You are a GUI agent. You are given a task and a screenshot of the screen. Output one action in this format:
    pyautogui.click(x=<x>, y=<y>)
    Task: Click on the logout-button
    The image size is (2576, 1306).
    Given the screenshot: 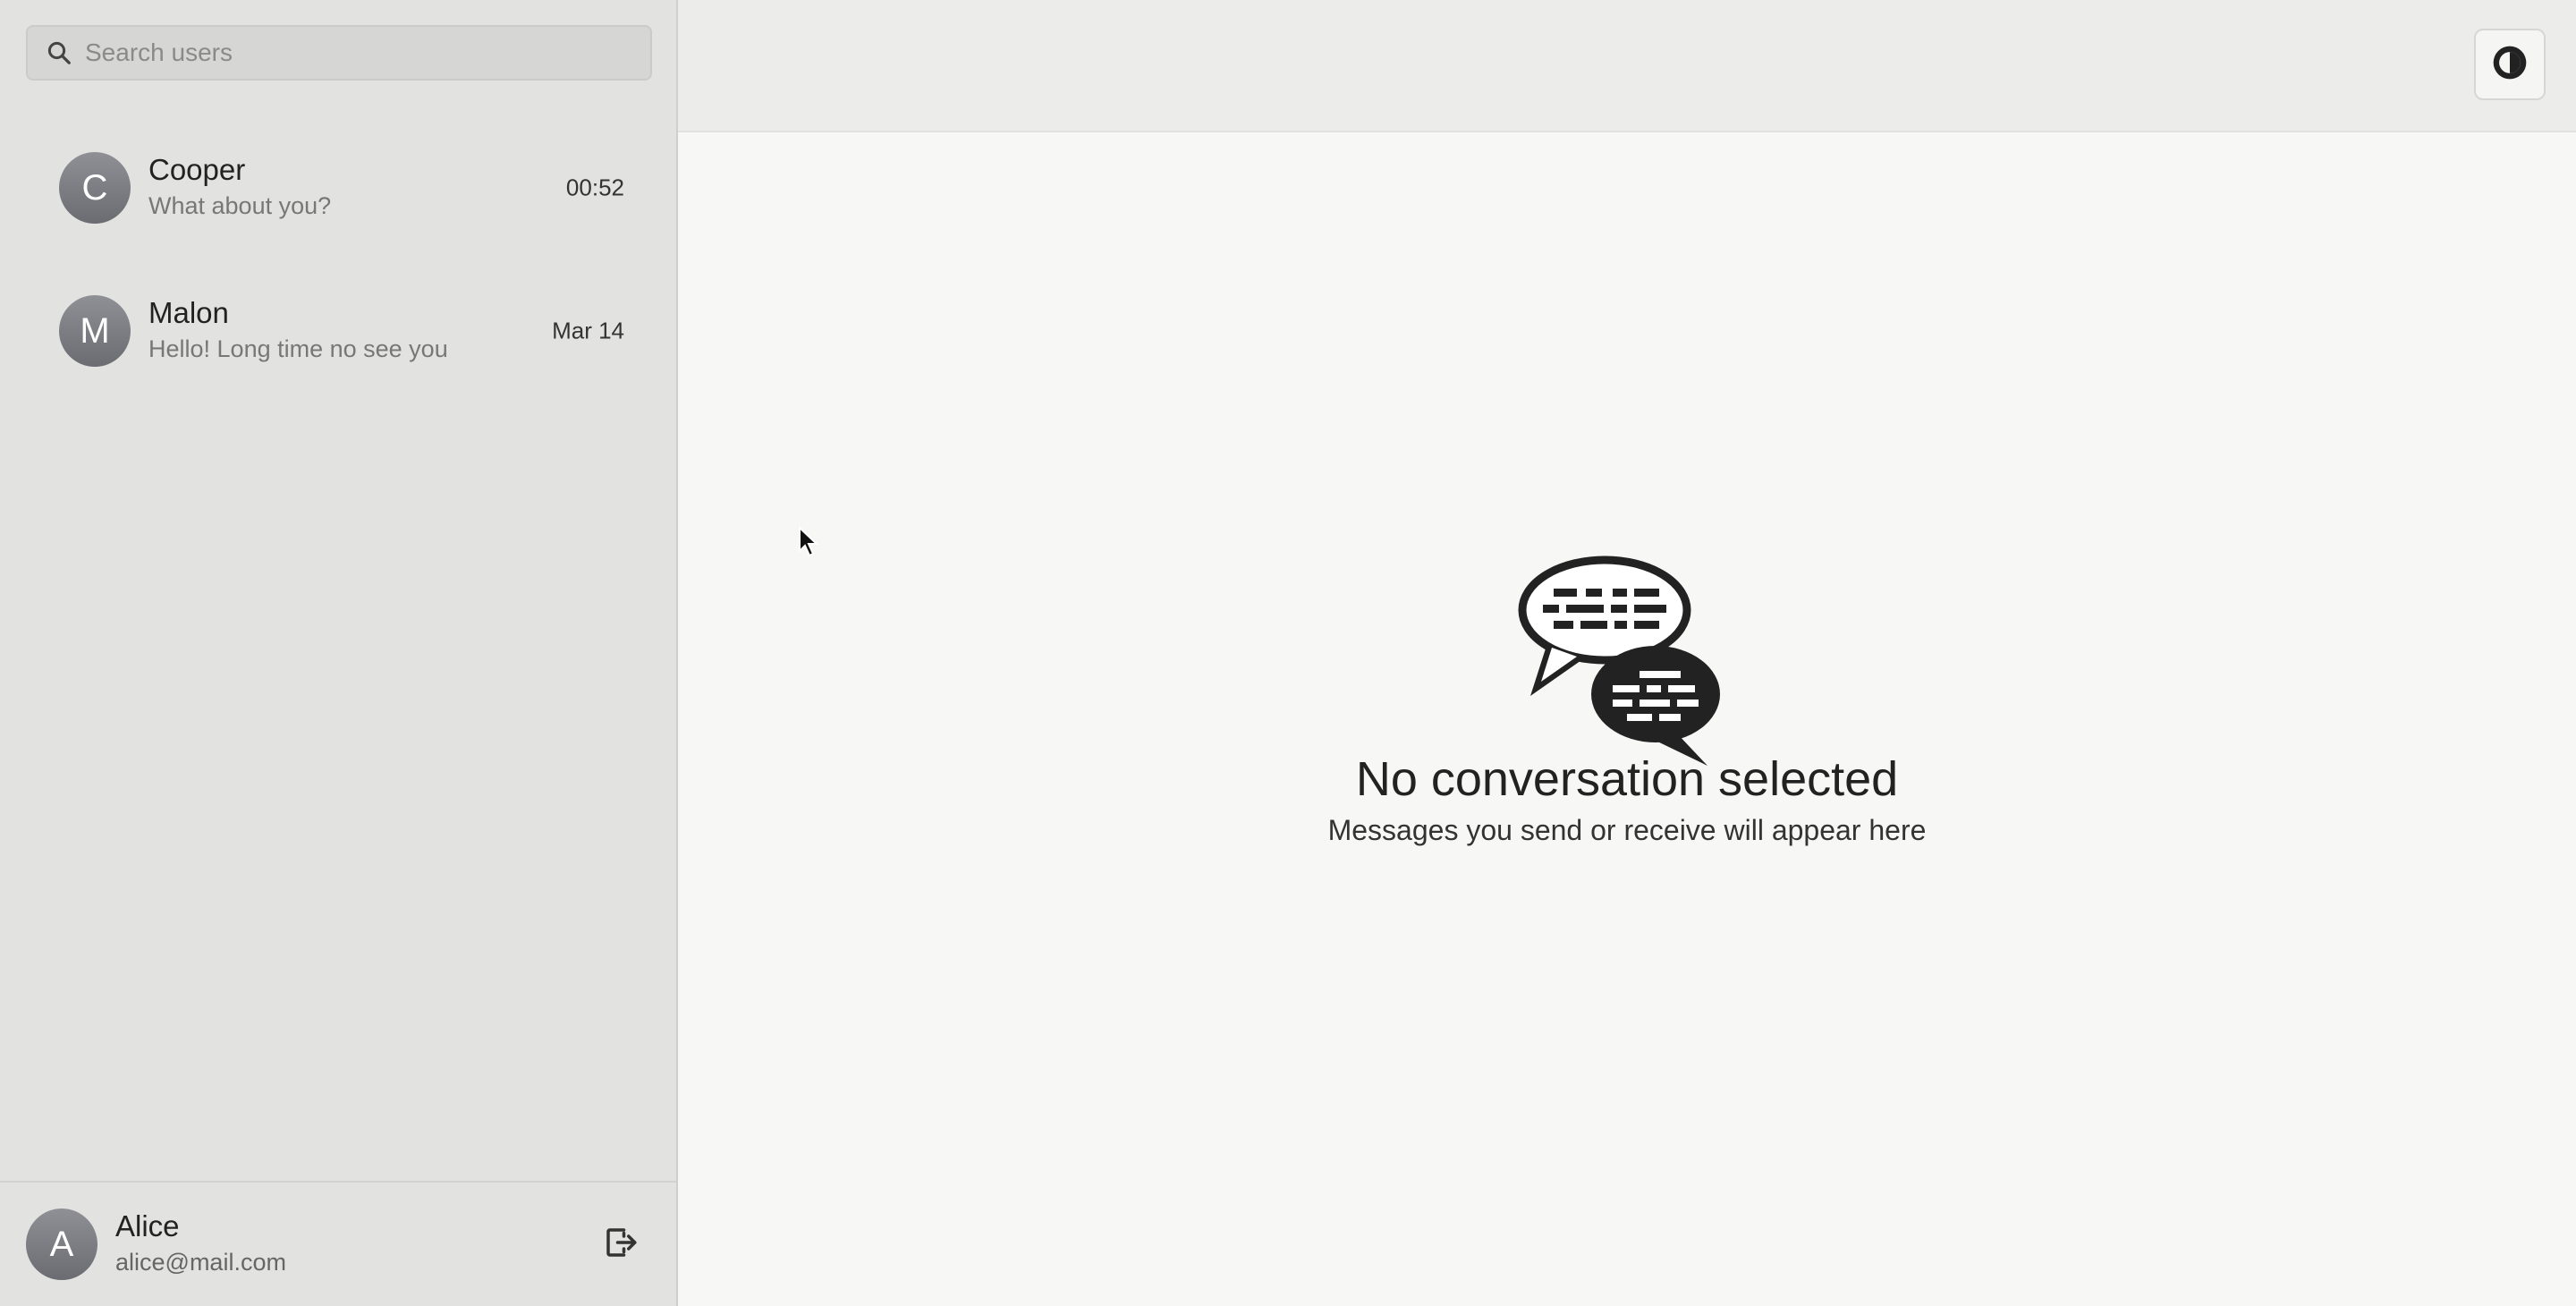 What is the action you would take?
    pyautogui.click(x=620, y=1245)
    